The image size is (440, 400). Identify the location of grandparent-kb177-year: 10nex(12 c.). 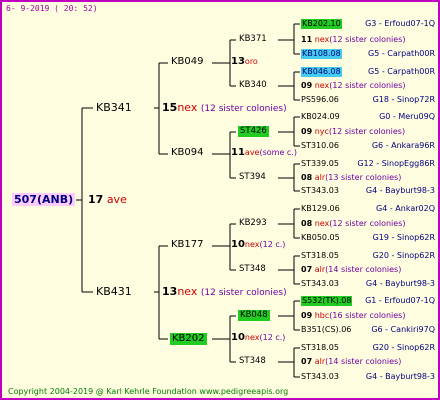
(258, 244).